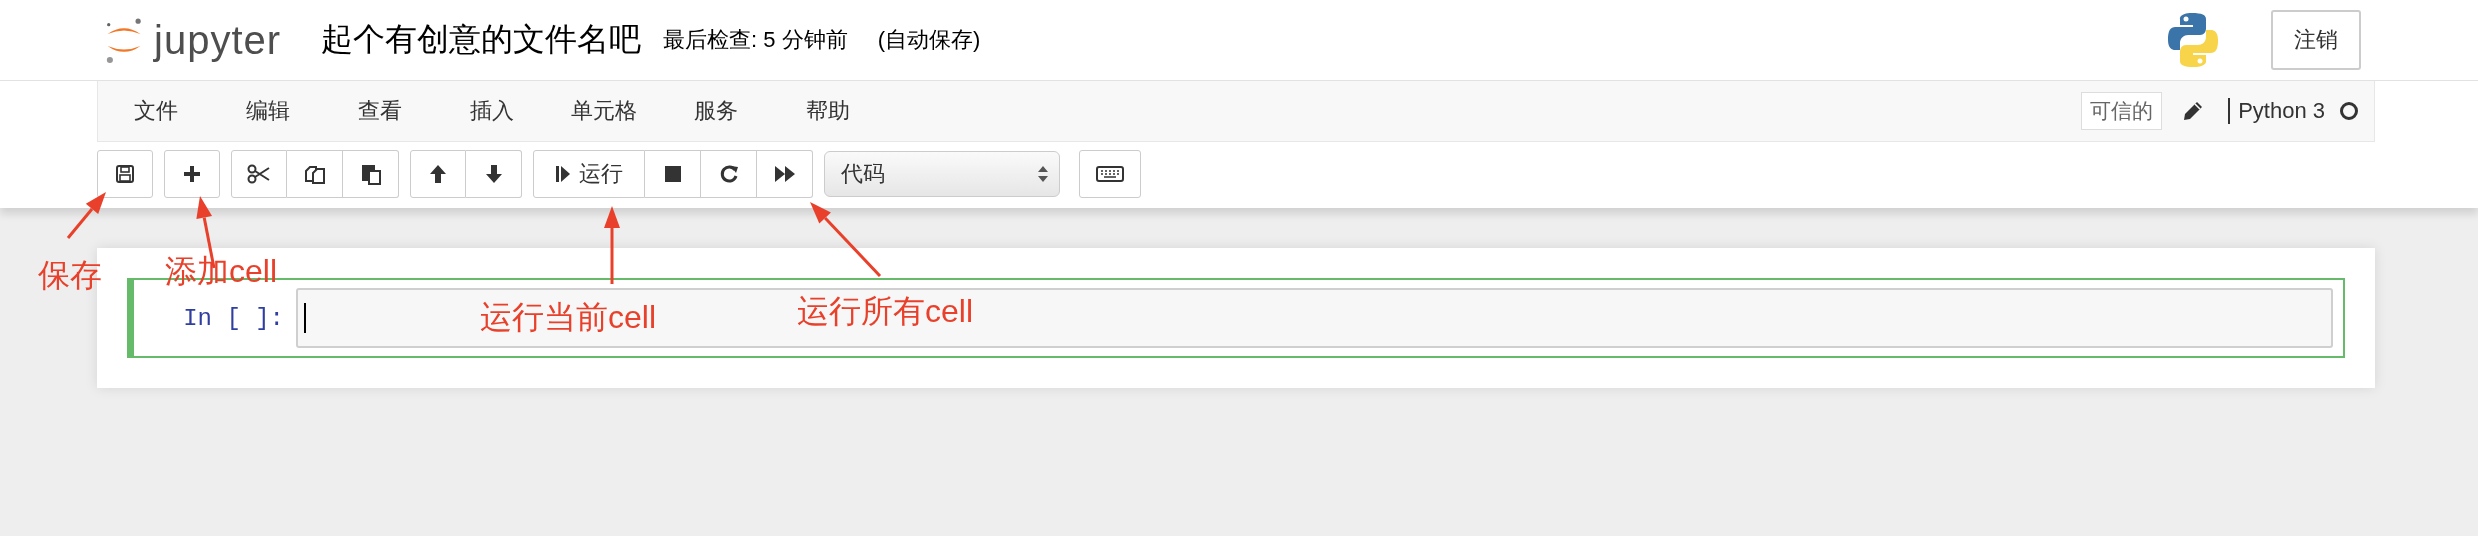 The image size is (2478, 536). Describe the element at coordinates (604, 111) in the screenshot. I see `menu-item: 单元格` at that location.